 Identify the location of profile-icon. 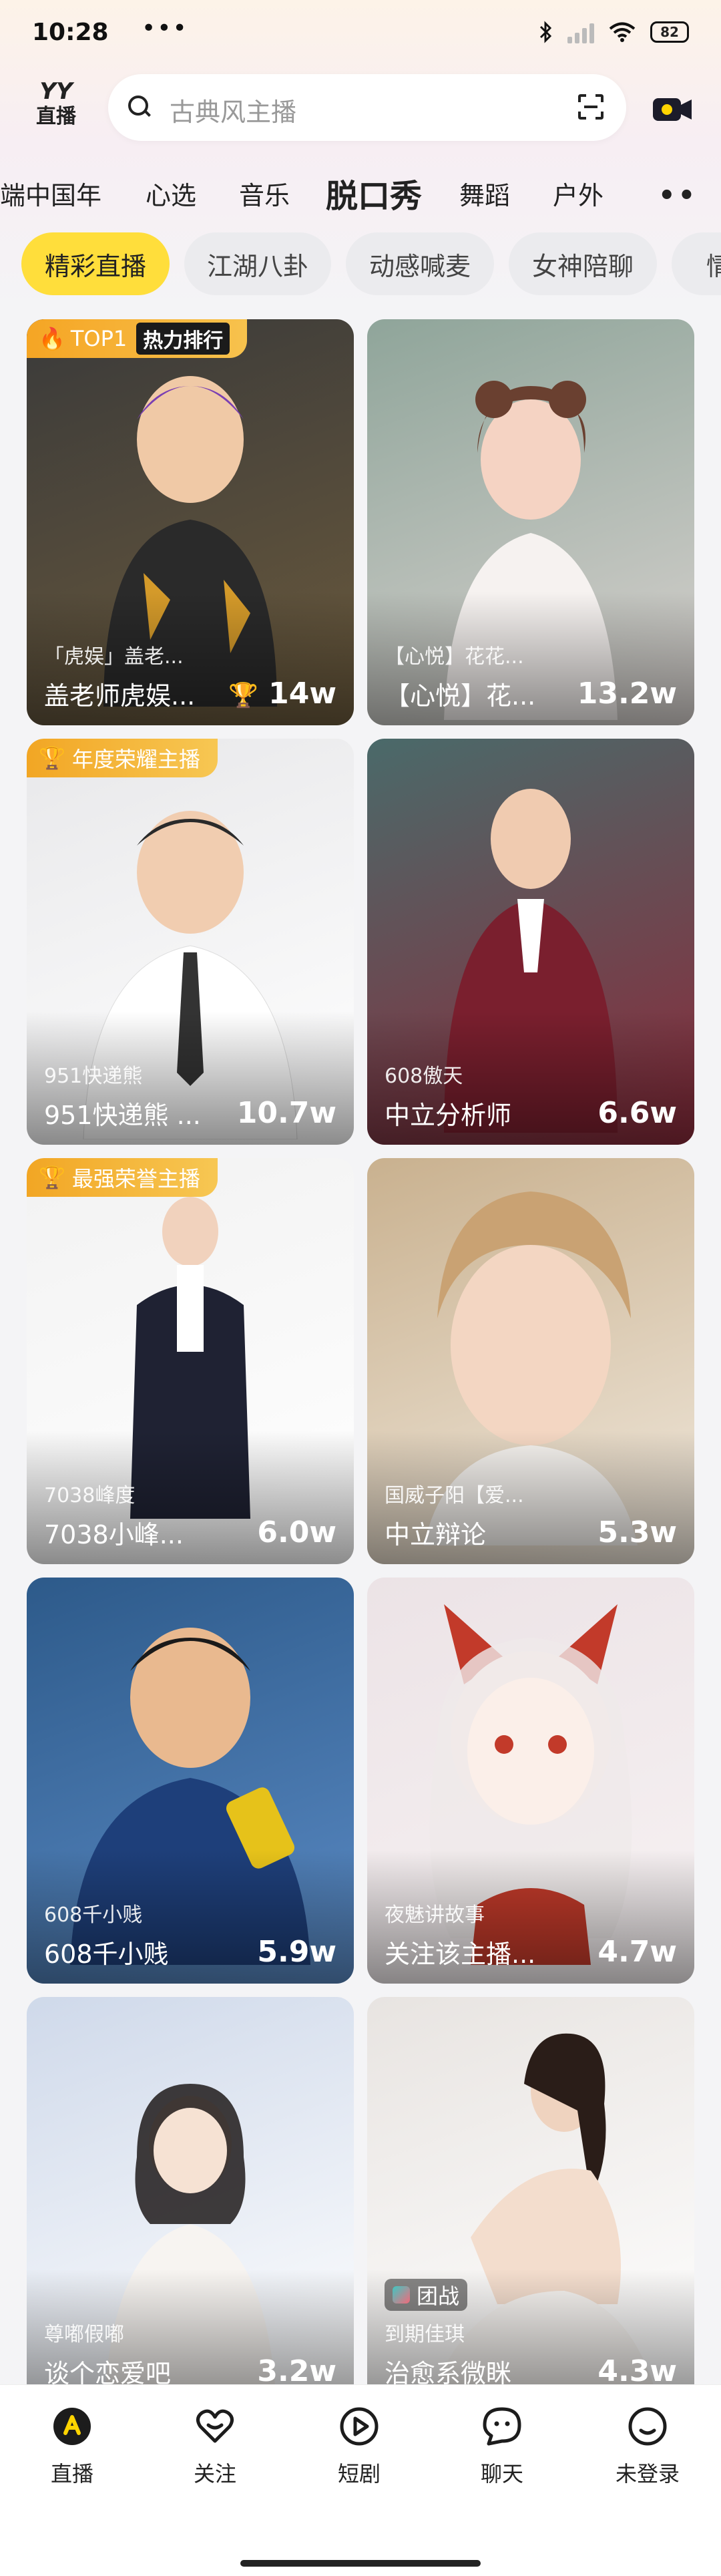
(647, 2426).